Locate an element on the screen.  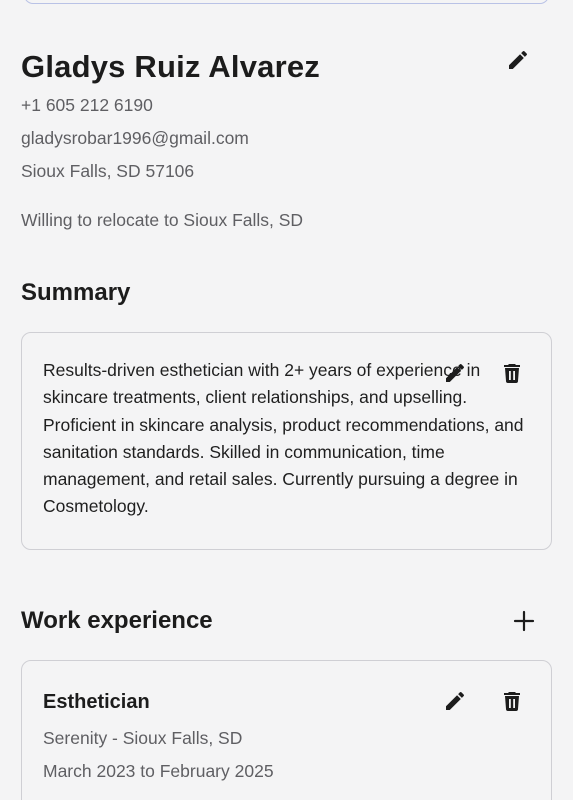
job-title: Esthetician is located at coordinates (96, 702).